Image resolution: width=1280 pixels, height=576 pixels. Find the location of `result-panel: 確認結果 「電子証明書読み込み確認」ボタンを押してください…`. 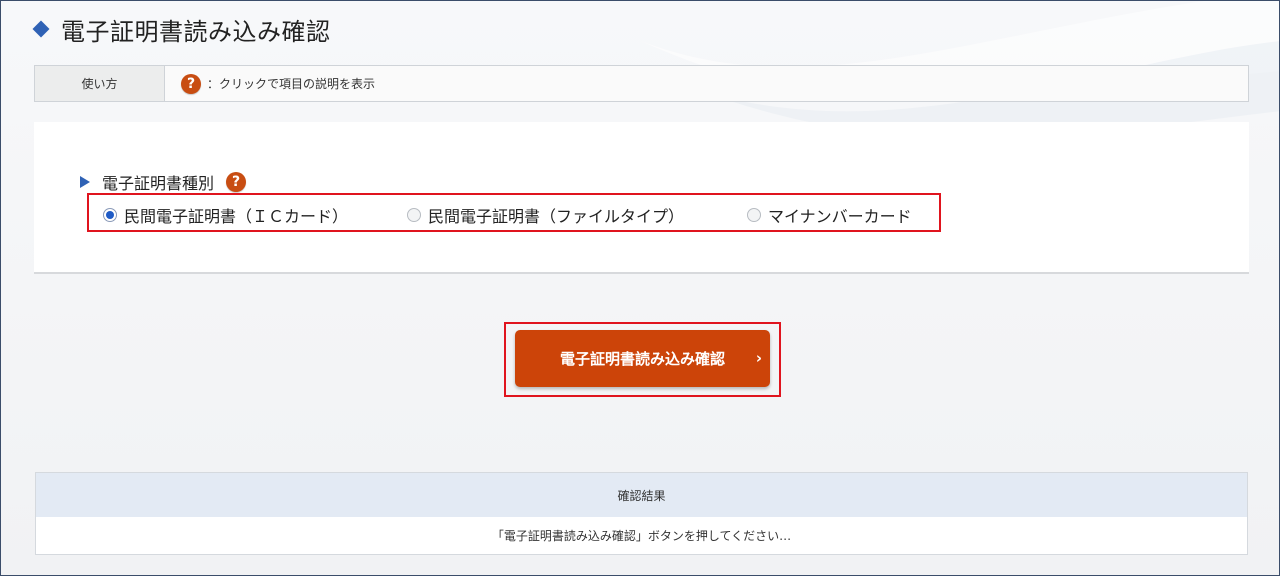

result-panel: 確認結果 「電子証明書読み込み確認」ボタンを押してください… is located at coordinates (641, 513).